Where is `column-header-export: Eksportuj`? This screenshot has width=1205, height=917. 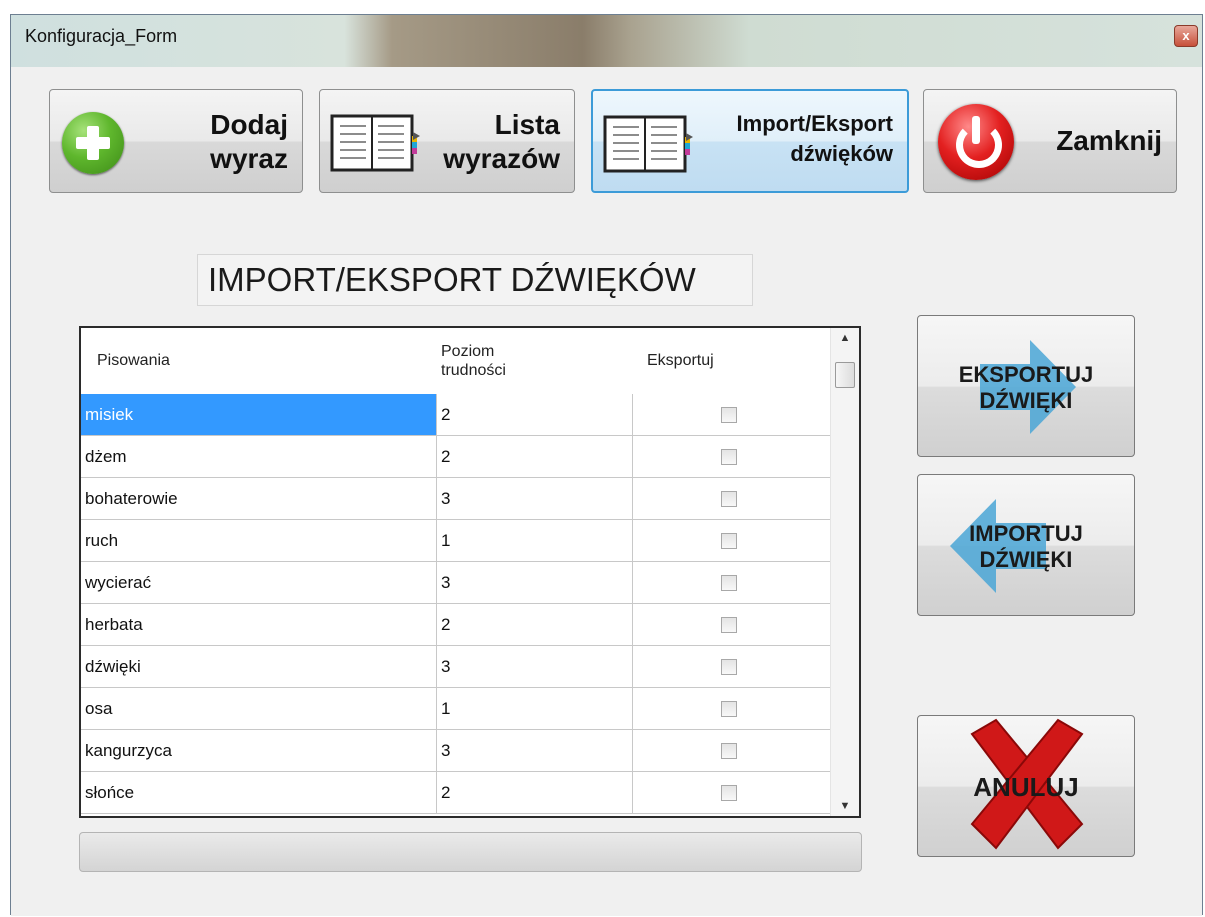 column-header-export: Eksportuj is located at coordinates (739, 361).